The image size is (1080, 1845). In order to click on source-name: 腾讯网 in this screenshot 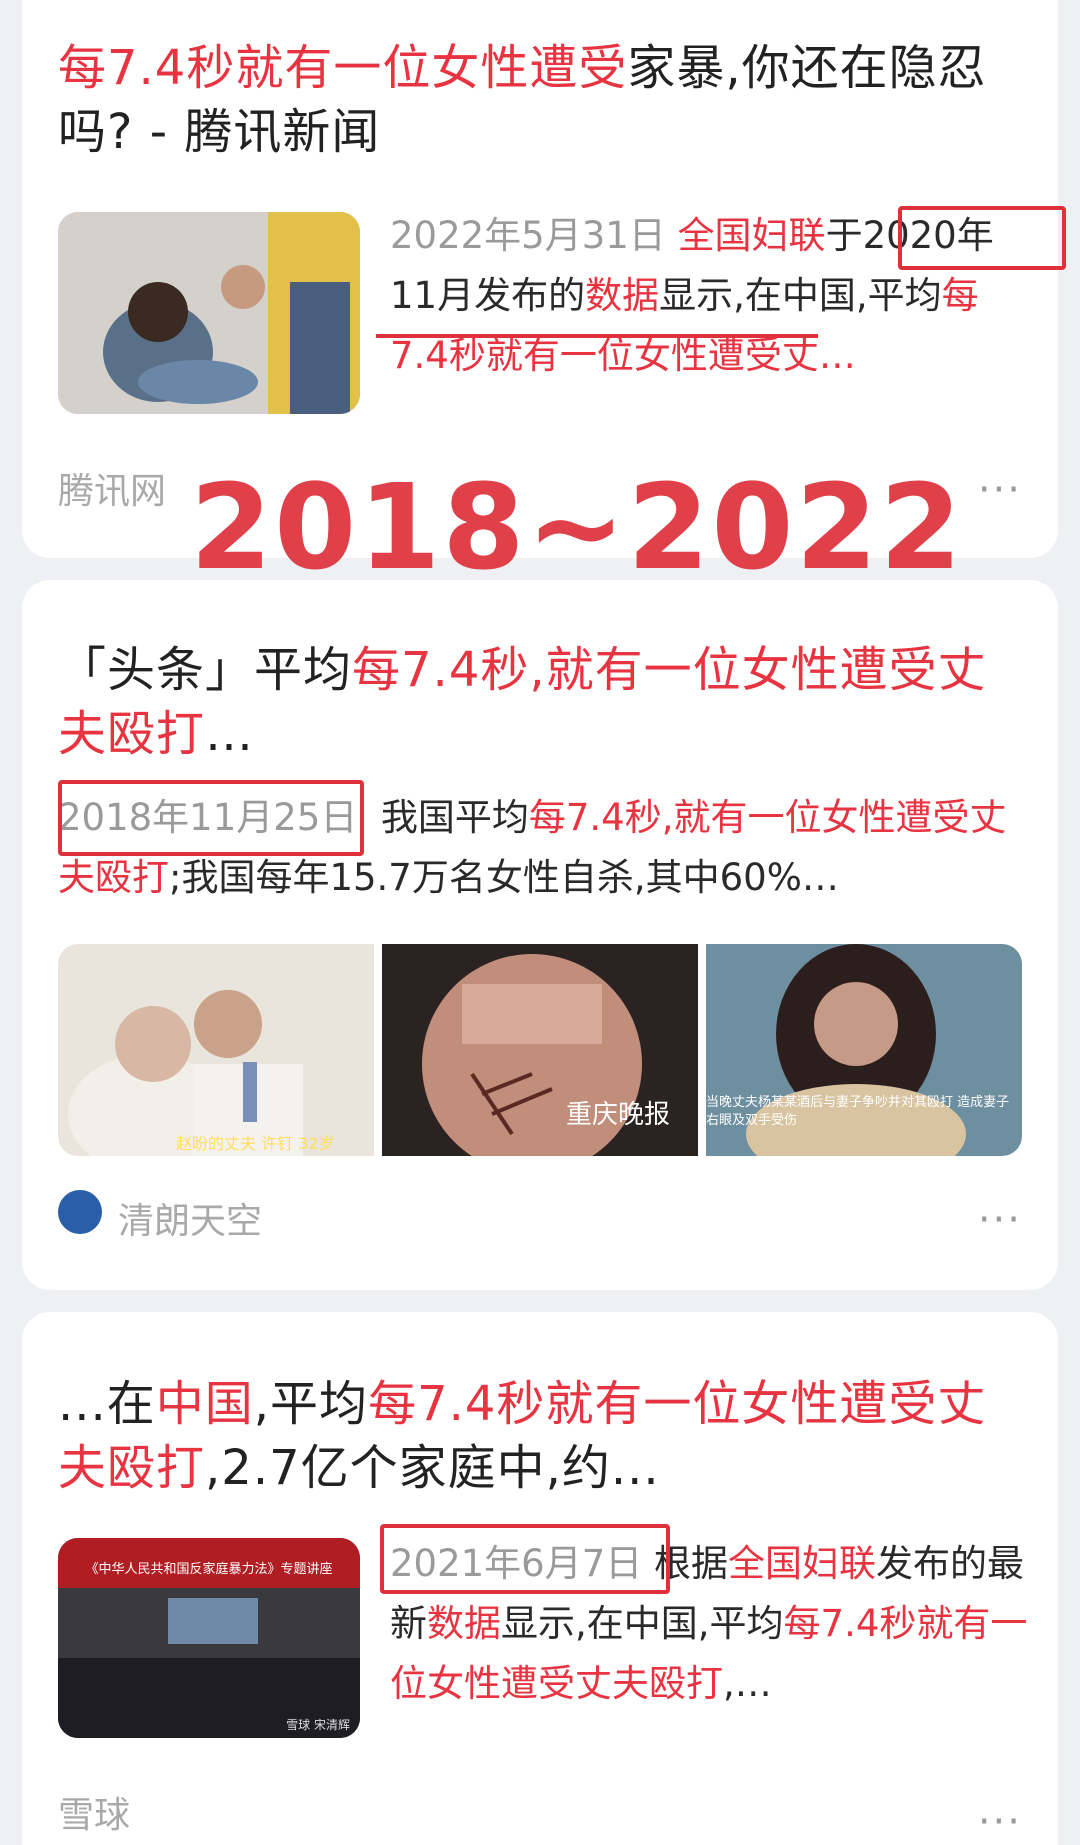, I will do `click(112, 488)`.